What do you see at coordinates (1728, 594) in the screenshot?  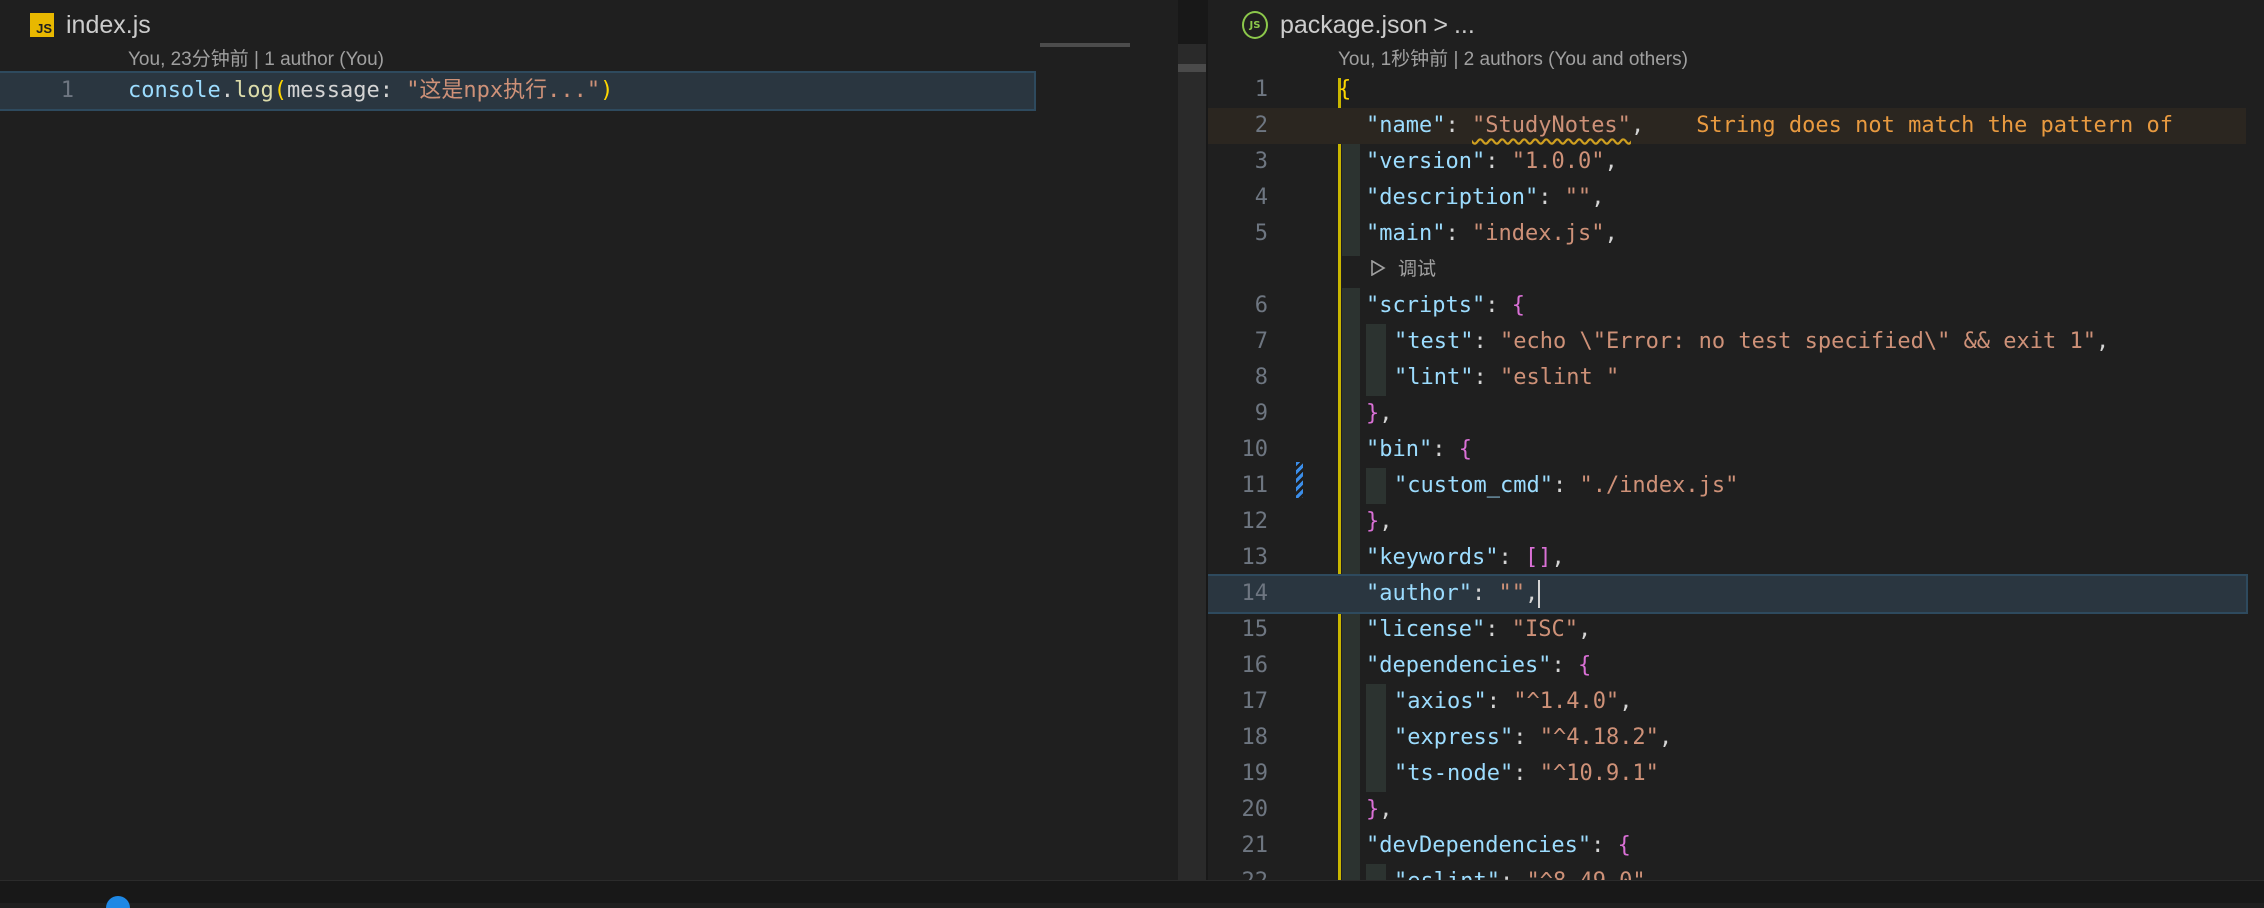 I see `code-line: 14 "author": "",` at bounding box center [1728, 594].